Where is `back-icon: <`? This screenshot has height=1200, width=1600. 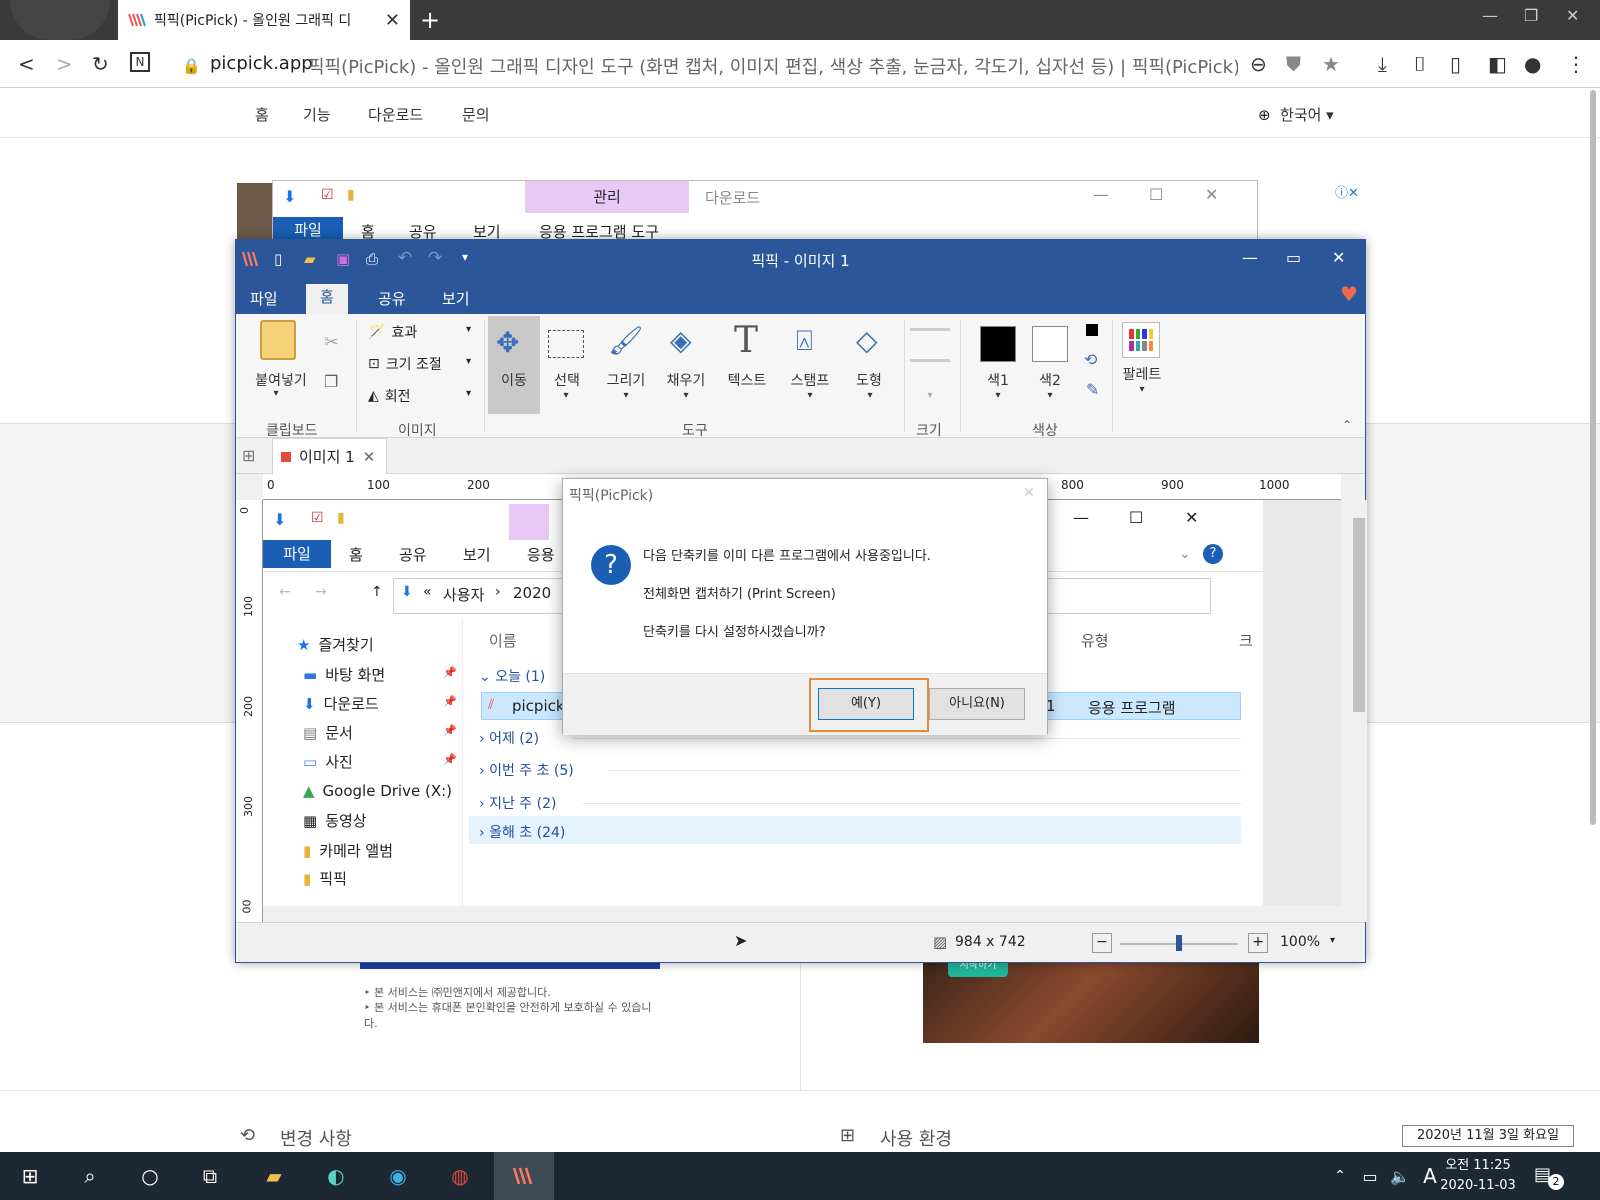 back-icon: < is located at coordinates (26, 64).